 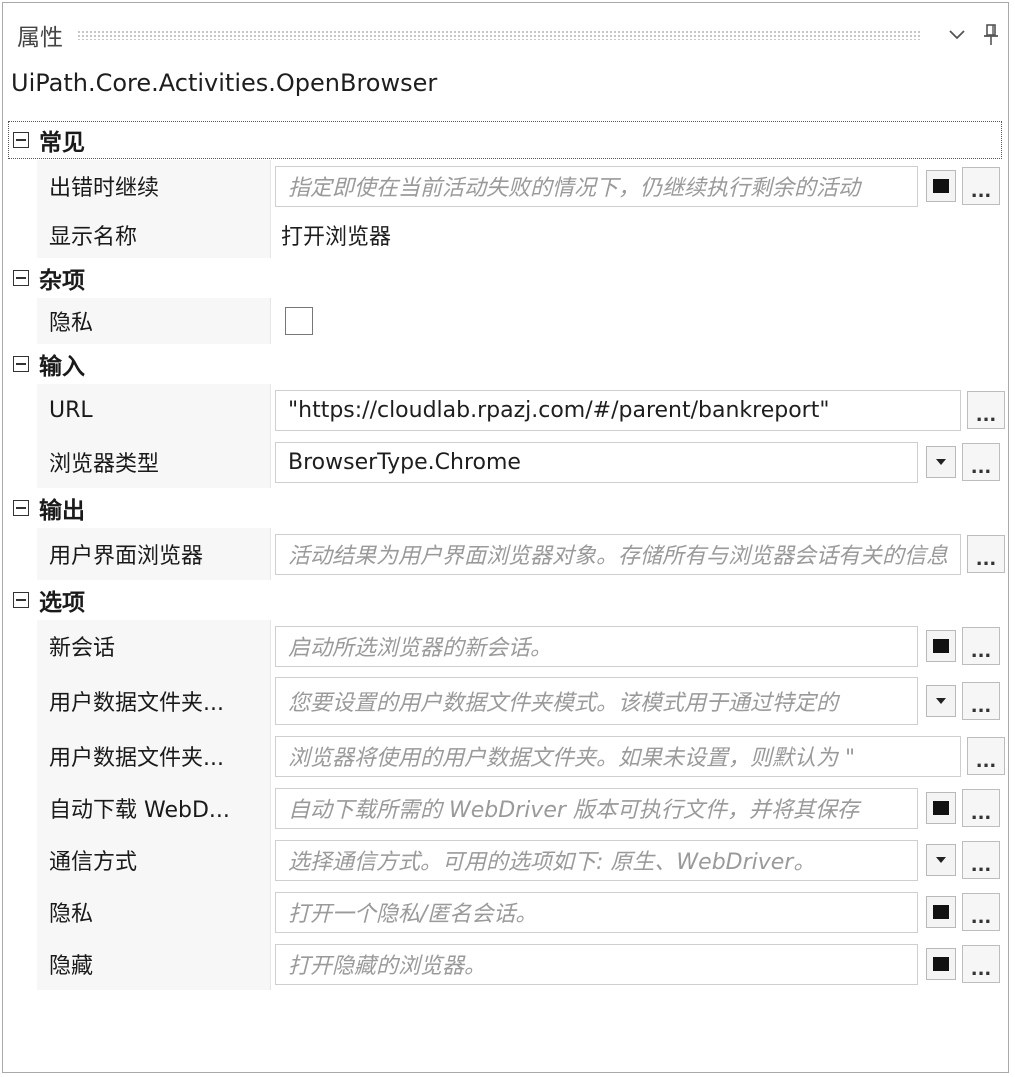 I want to click on property-value-input: 选择通信方式。可用的选项如下: 原生、WebDriver。, so click(x=596, y=860).